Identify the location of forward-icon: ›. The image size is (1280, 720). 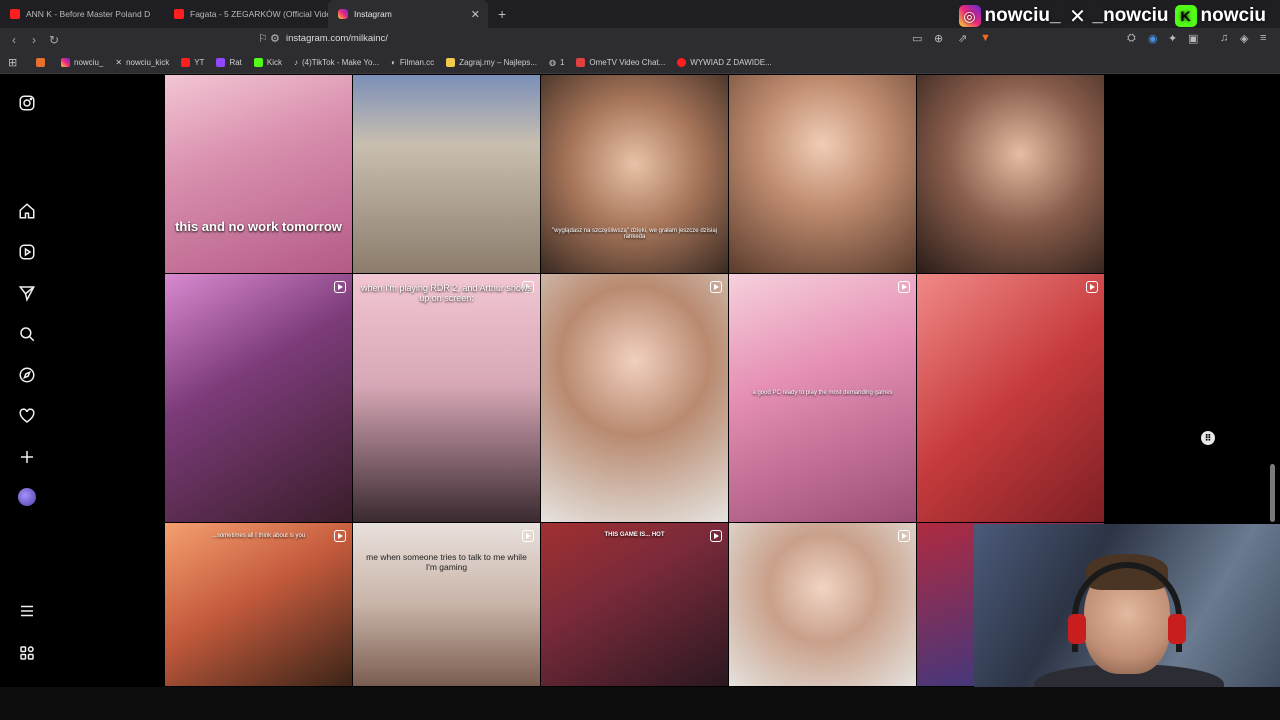
(34, 40).